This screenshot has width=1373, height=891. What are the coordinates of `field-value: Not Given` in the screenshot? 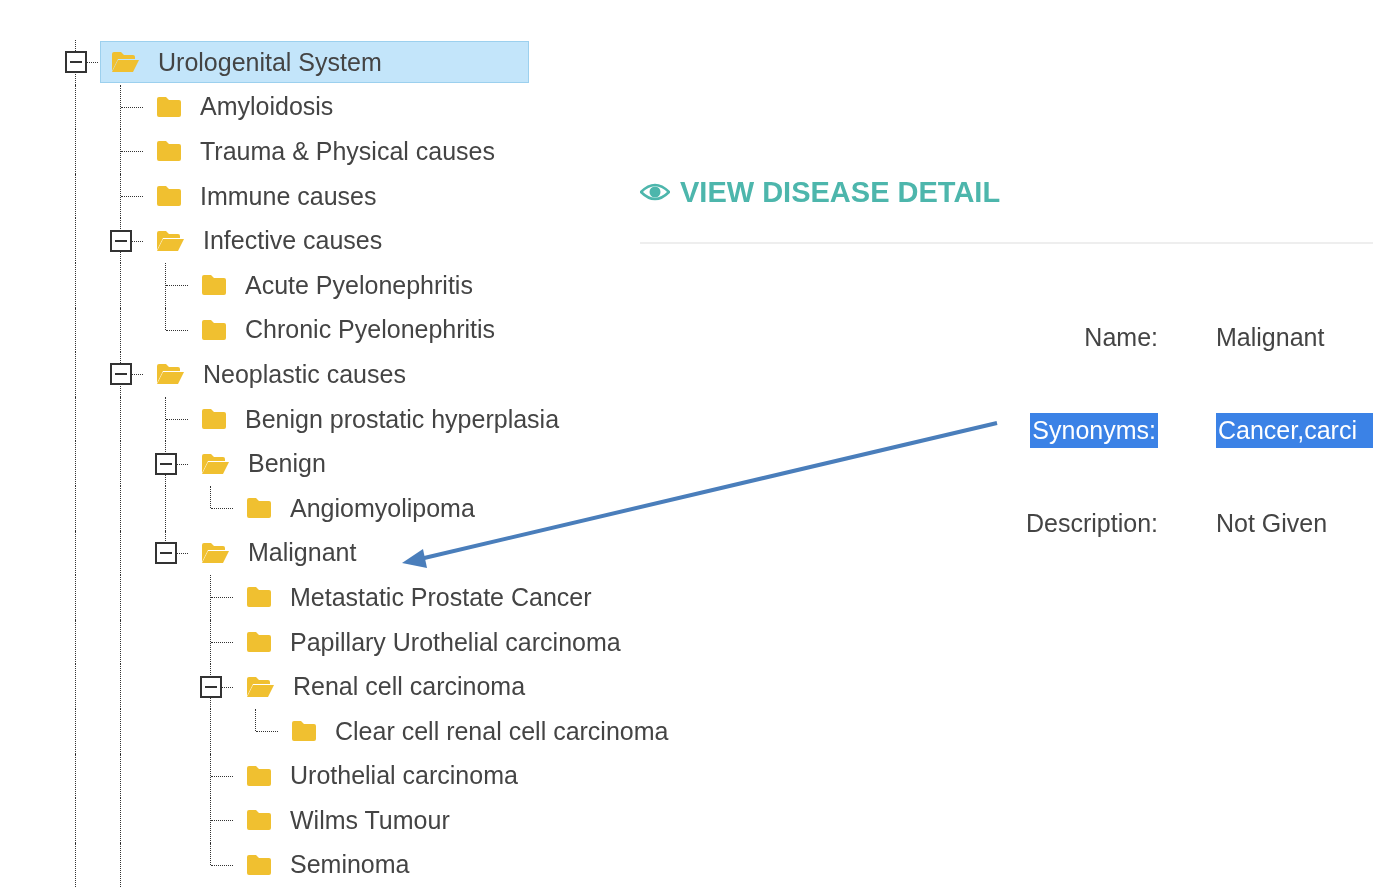 It's located at (1272, 523).